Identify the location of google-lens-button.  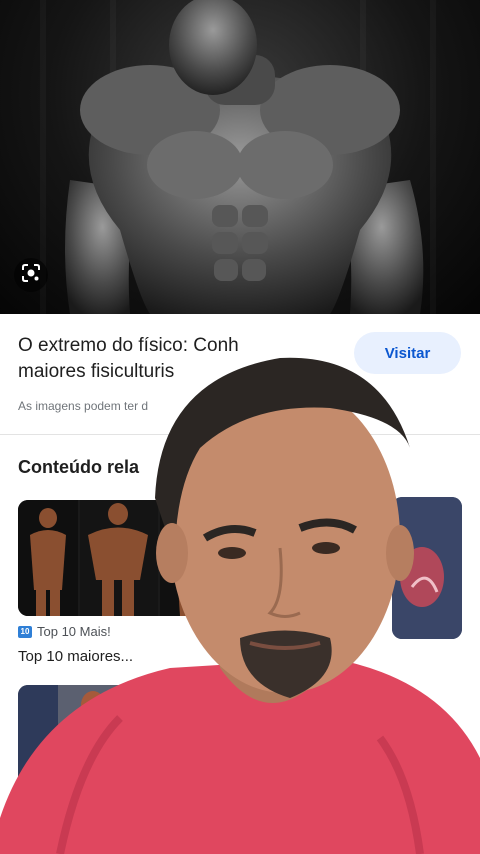
(31, 275).